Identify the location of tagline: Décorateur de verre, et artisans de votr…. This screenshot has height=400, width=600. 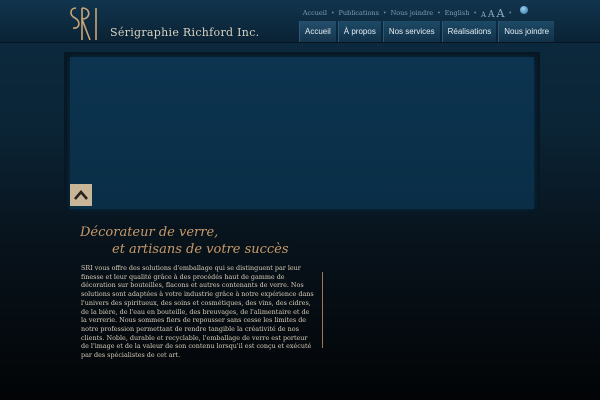
(200, 241).